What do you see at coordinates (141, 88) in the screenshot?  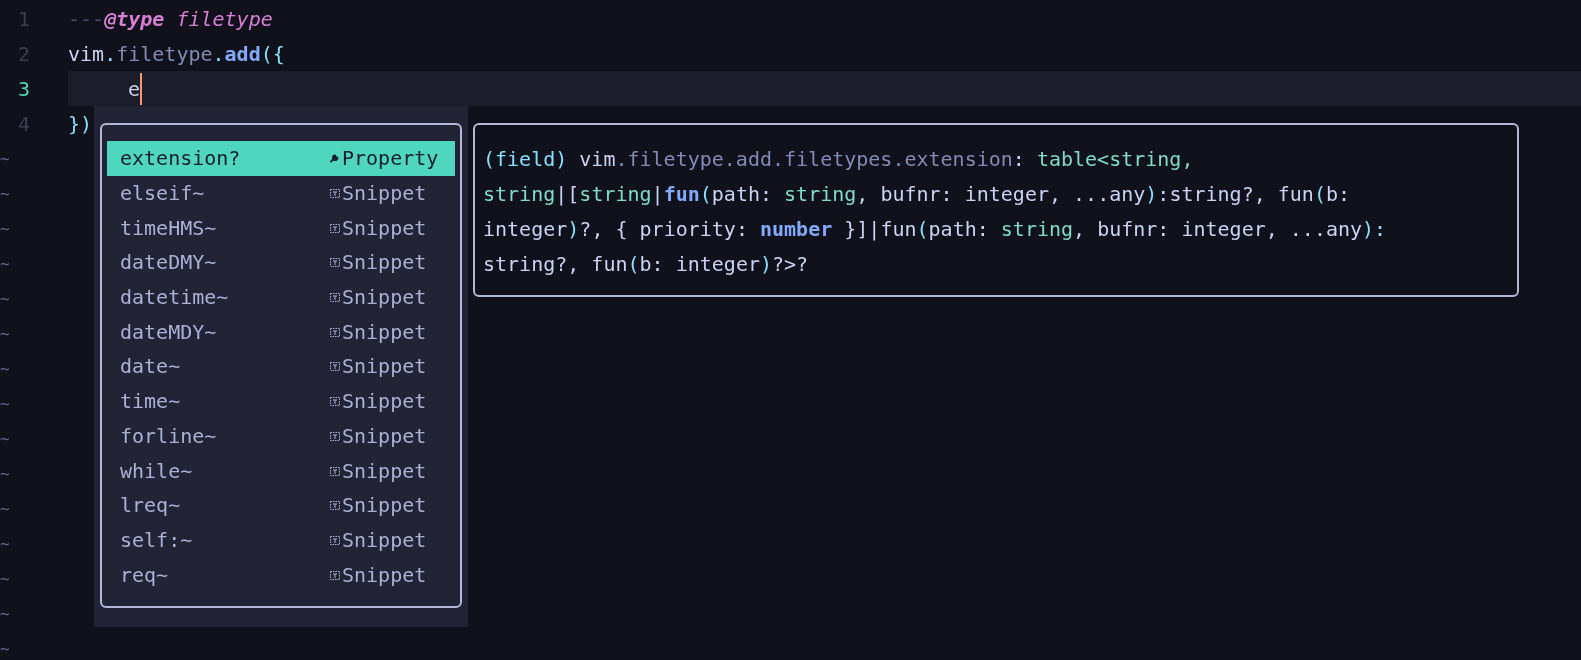 I see `text-cursor` at bounding box center [141, 88].